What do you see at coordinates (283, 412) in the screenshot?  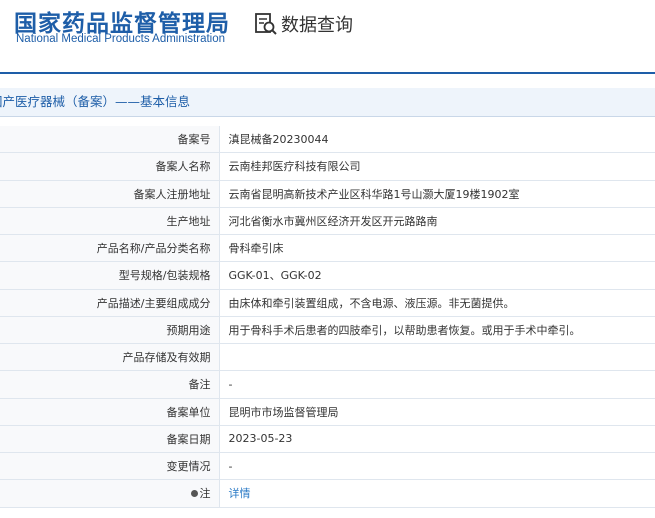 I see `row-value-text: 昆明市市场监督管理局` at bounding box center [283, 412].